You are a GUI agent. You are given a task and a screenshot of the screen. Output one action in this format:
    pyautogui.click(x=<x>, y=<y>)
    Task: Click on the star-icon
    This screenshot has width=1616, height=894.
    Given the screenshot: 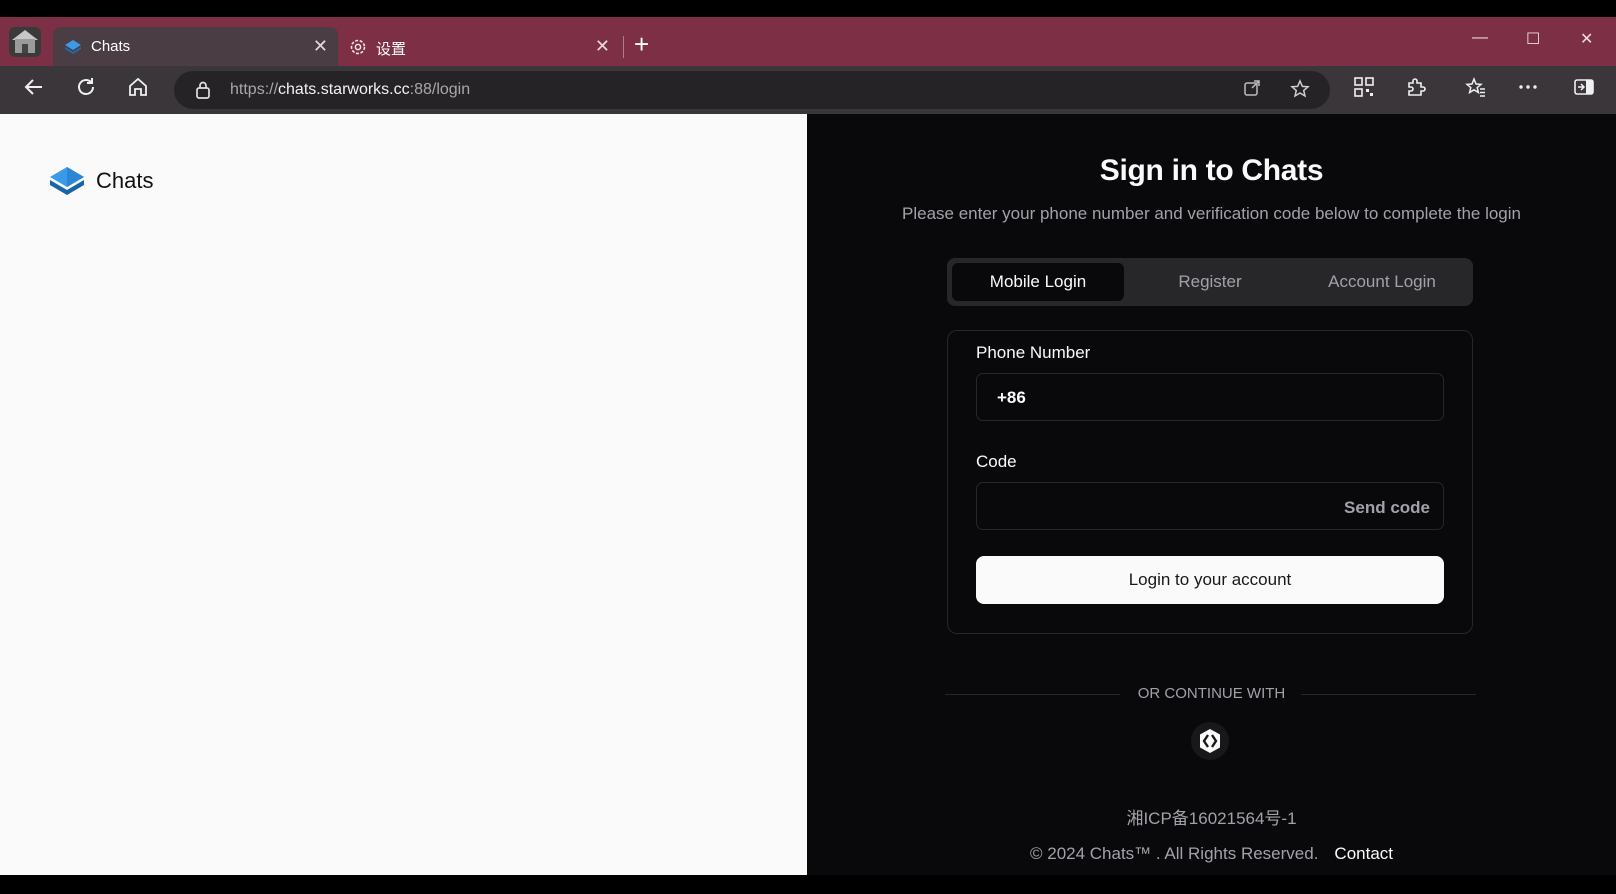 What is the action you would take?
    pyautogui.click(x=1300, y=90)
    